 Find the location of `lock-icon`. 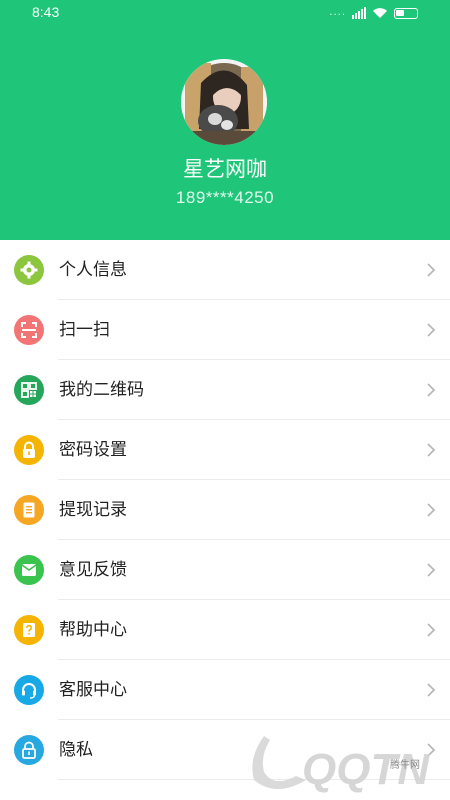

lock-icon is located at coordinates (29, 450).